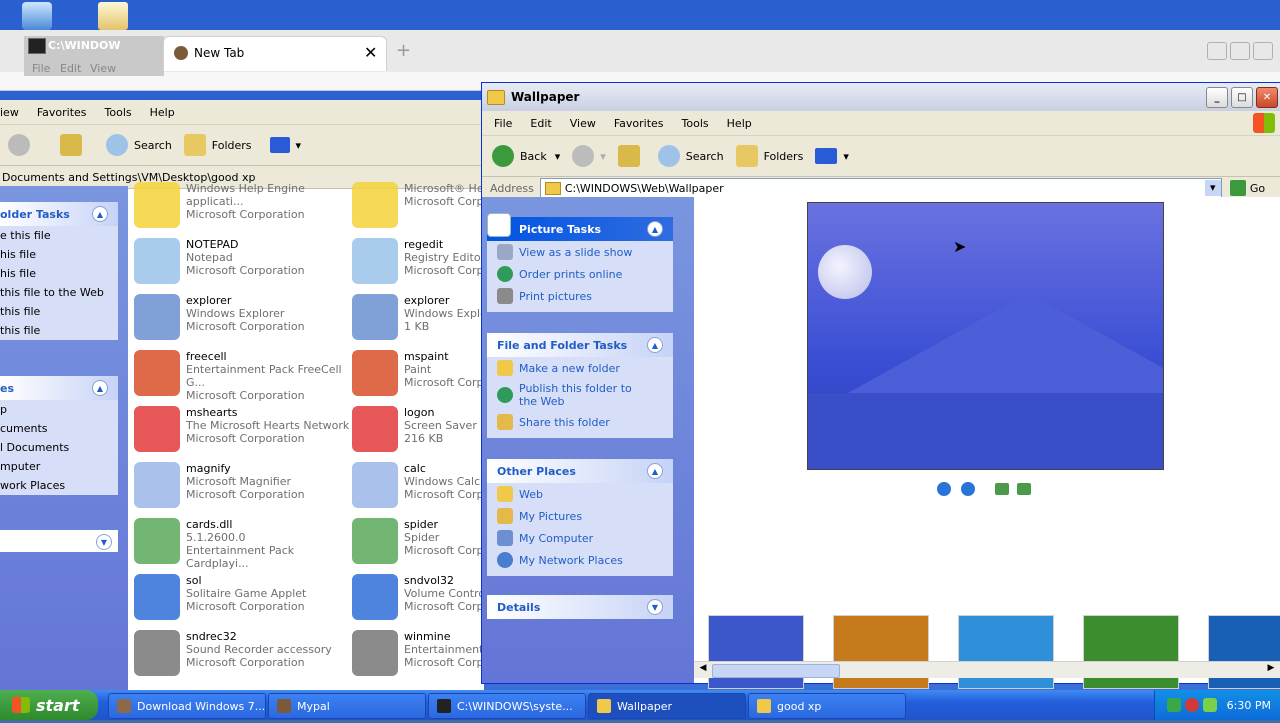 The height and width of the screenshot is (723, 1280). Describe the element at coordinates (59, 447) in the screenshot. I see `place-item: l Documents` at that location.